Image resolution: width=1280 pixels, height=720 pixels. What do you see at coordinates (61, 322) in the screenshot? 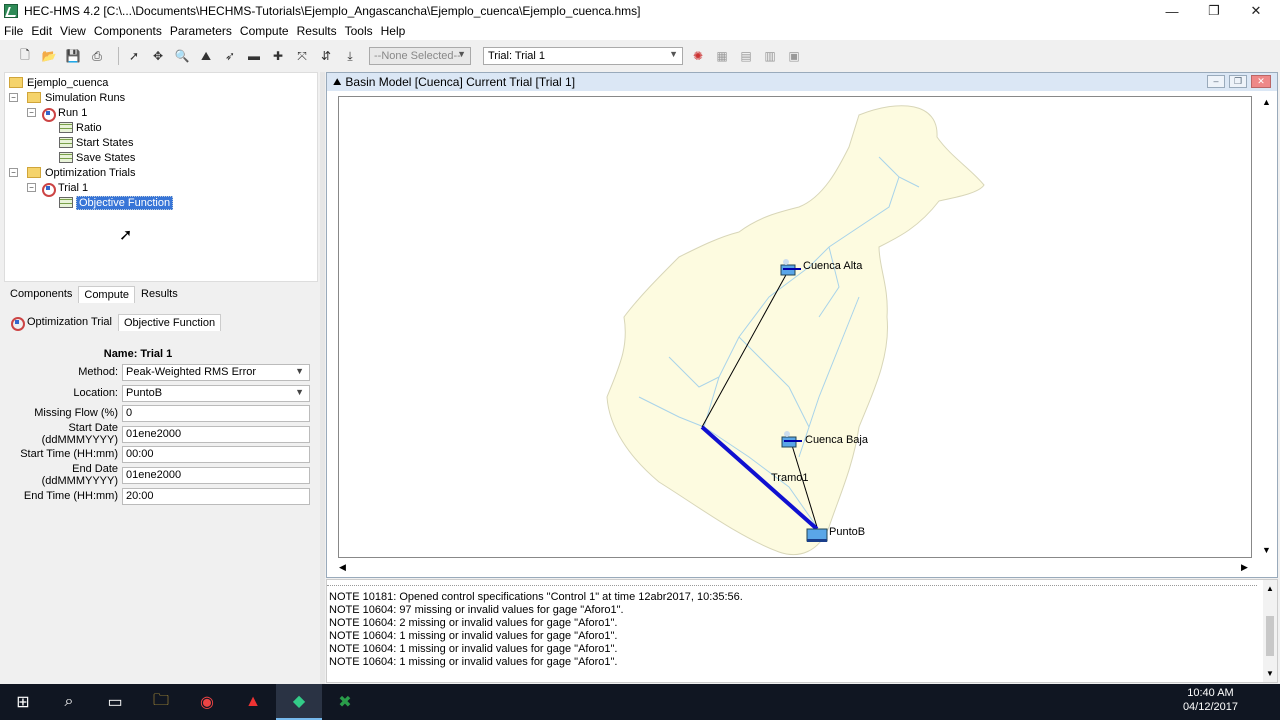
I see `tab-optimization-trial: Optimization Trial` at bounding box center [61, 322].